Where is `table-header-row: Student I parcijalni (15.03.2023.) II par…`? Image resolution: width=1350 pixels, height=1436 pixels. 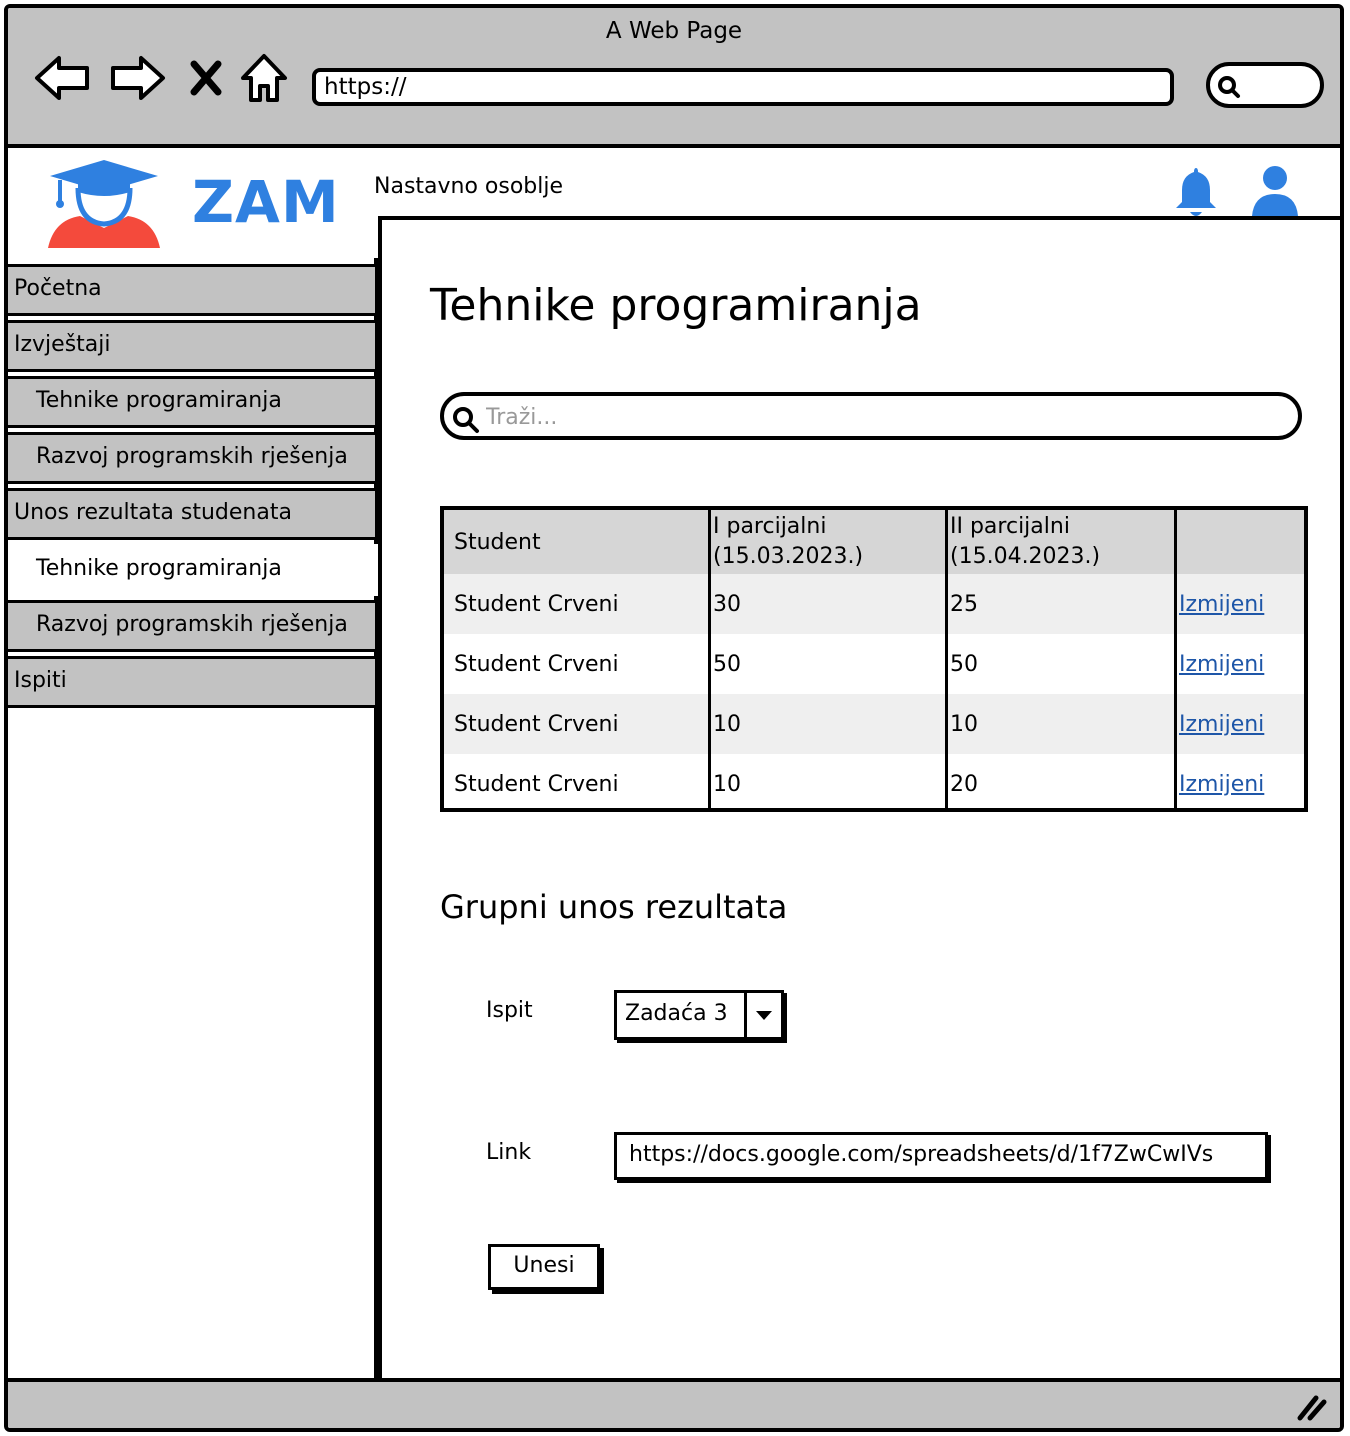 table-header-row: Student I parcijalni (15.03.2023.) II par… is located at coordinates (874, 542).